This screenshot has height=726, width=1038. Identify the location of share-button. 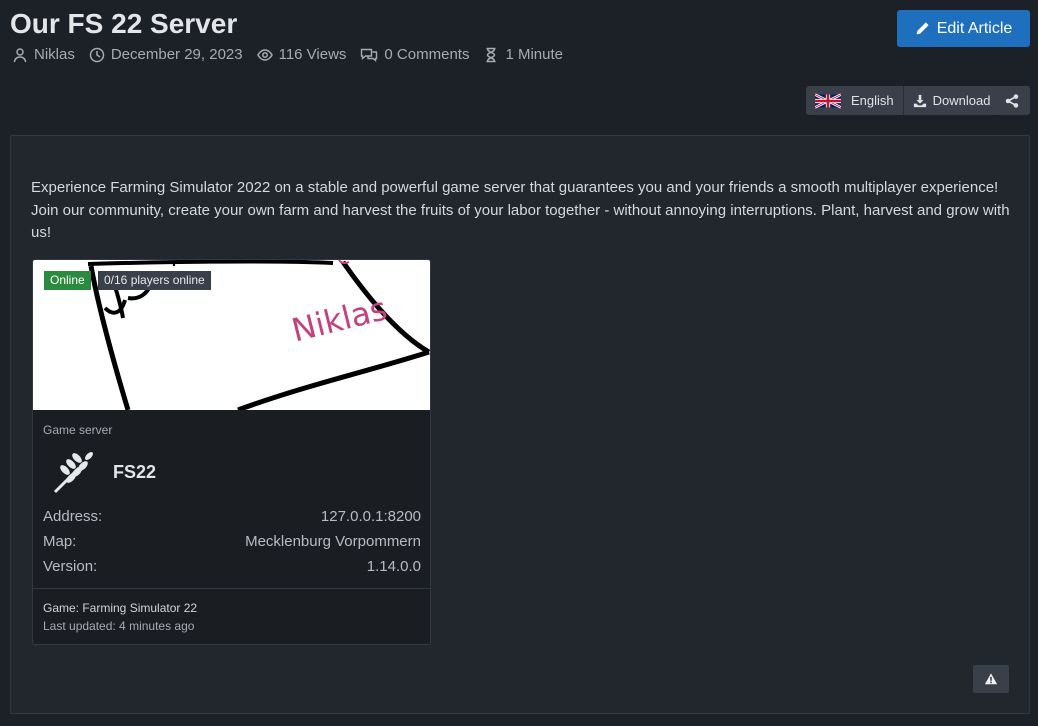
(1012, 100).